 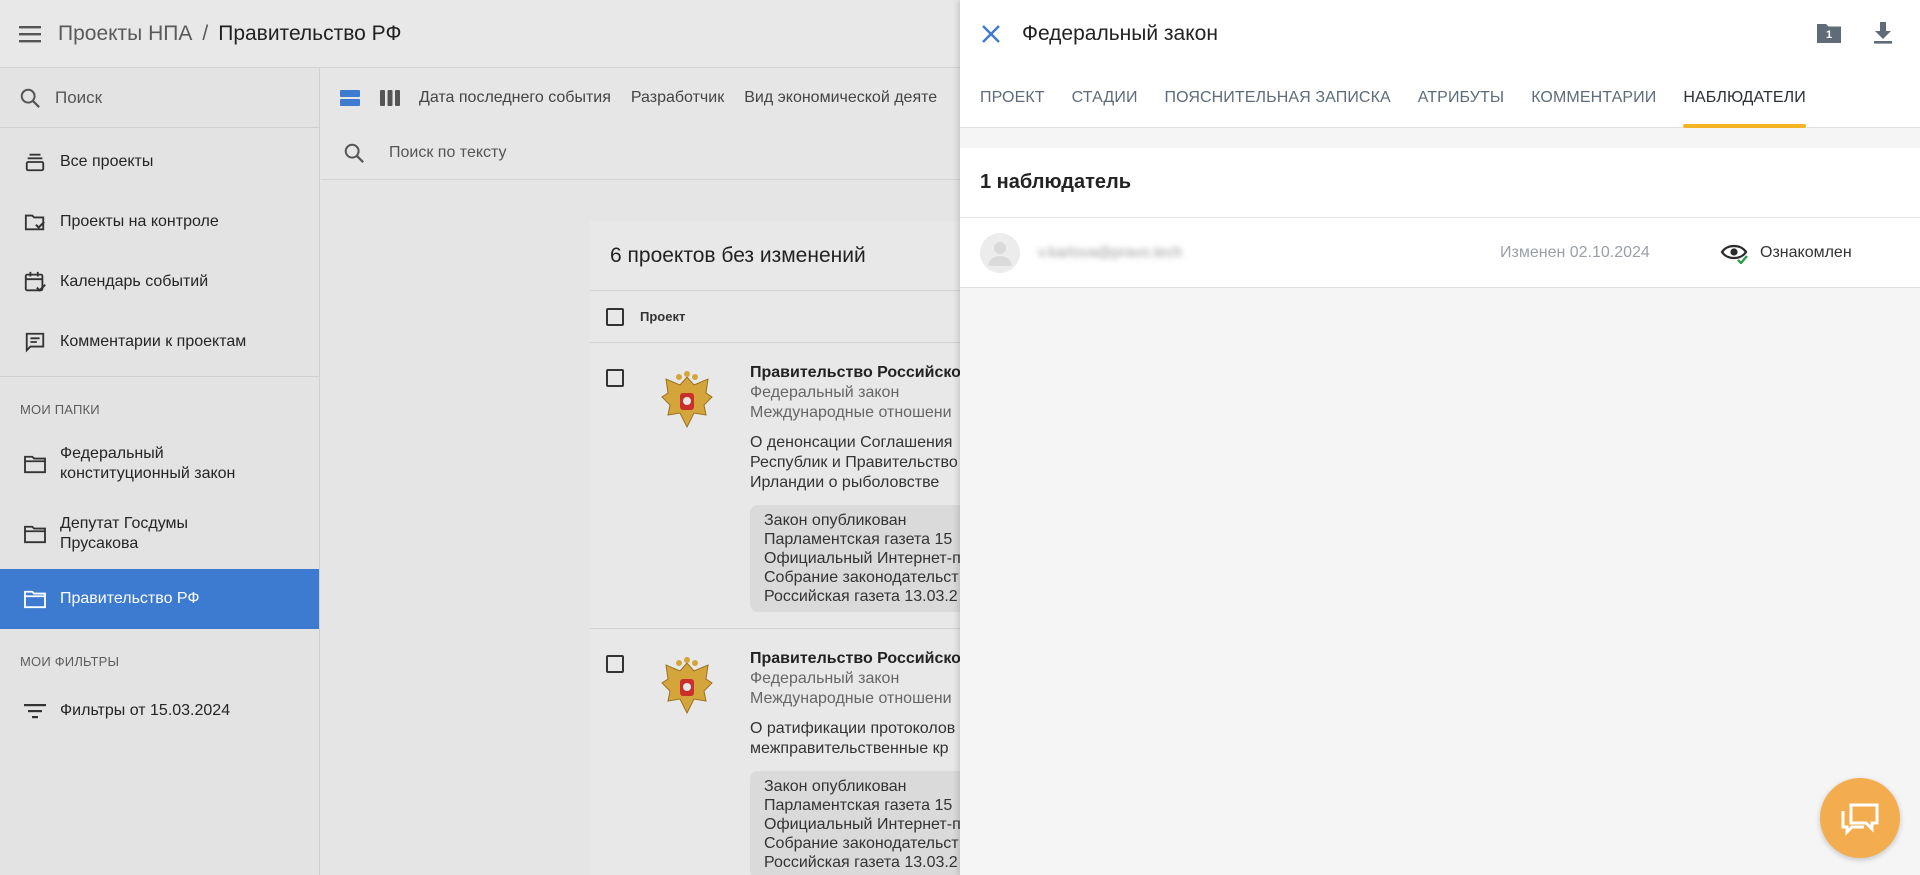 What do you see at coordinates (1575, 252) in the screenshot?
I see `observer-changed-date: Изменен 02.10.2024` at bounding box center [1575, 252].